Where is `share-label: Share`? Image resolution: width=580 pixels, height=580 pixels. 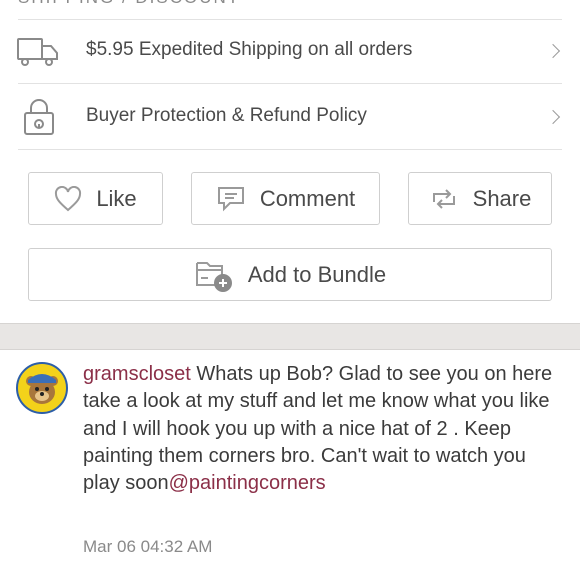
share-label: Share is located at coordinates (502, 198).